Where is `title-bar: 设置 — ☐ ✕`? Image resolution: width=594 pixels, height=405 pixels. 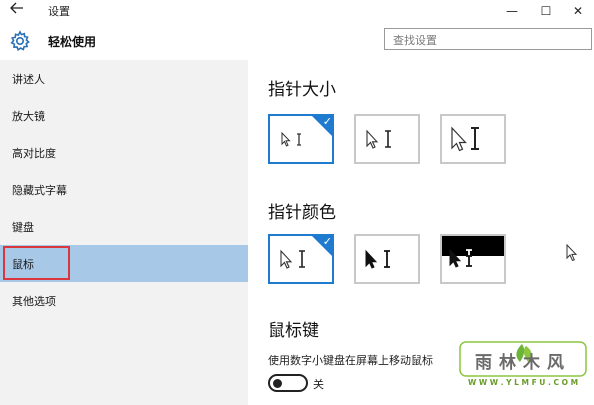
title-bar: 设置 — ☐ ✕ is located at coordinates (297, 11).